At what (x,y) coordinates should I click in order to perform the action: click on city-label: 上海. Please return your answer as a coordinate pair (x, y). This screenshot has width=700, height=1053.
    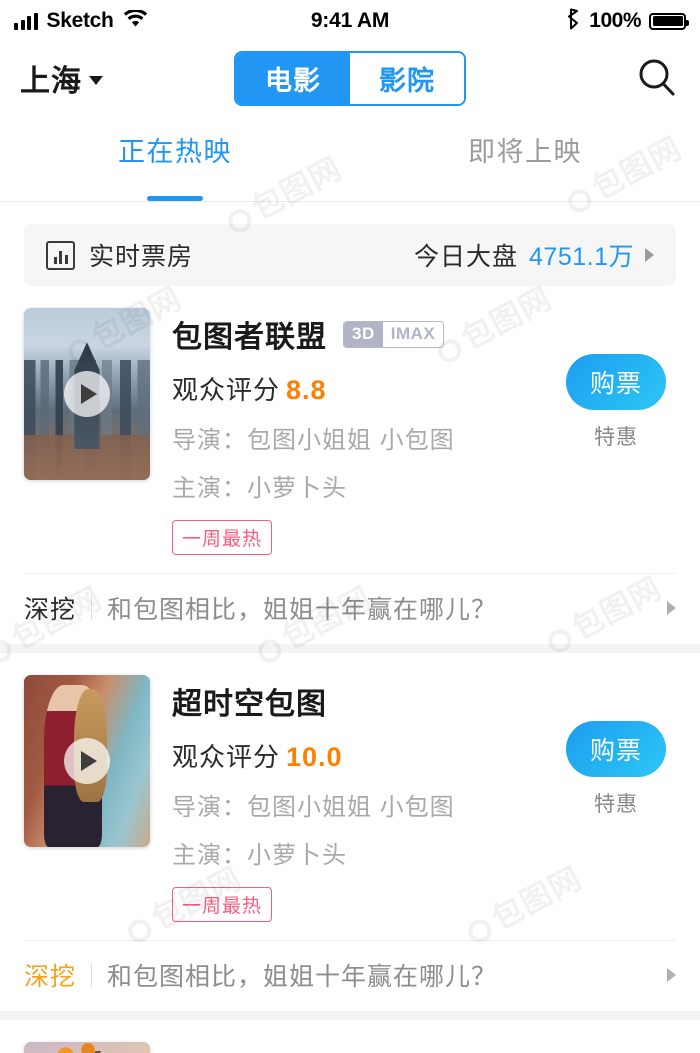
    Looking at the image, I should click on (51, 81).